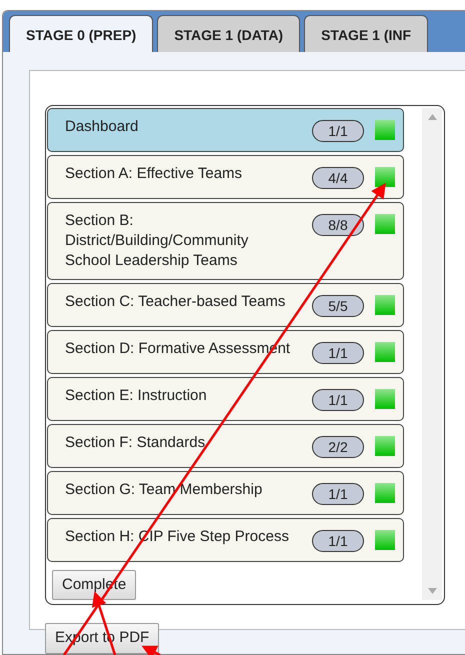 This screenshot has width=465, height=655. Describe the element at coordinates (164, 490) in the screenshot. I see `section-title: Section G: Team Membership` at that location.